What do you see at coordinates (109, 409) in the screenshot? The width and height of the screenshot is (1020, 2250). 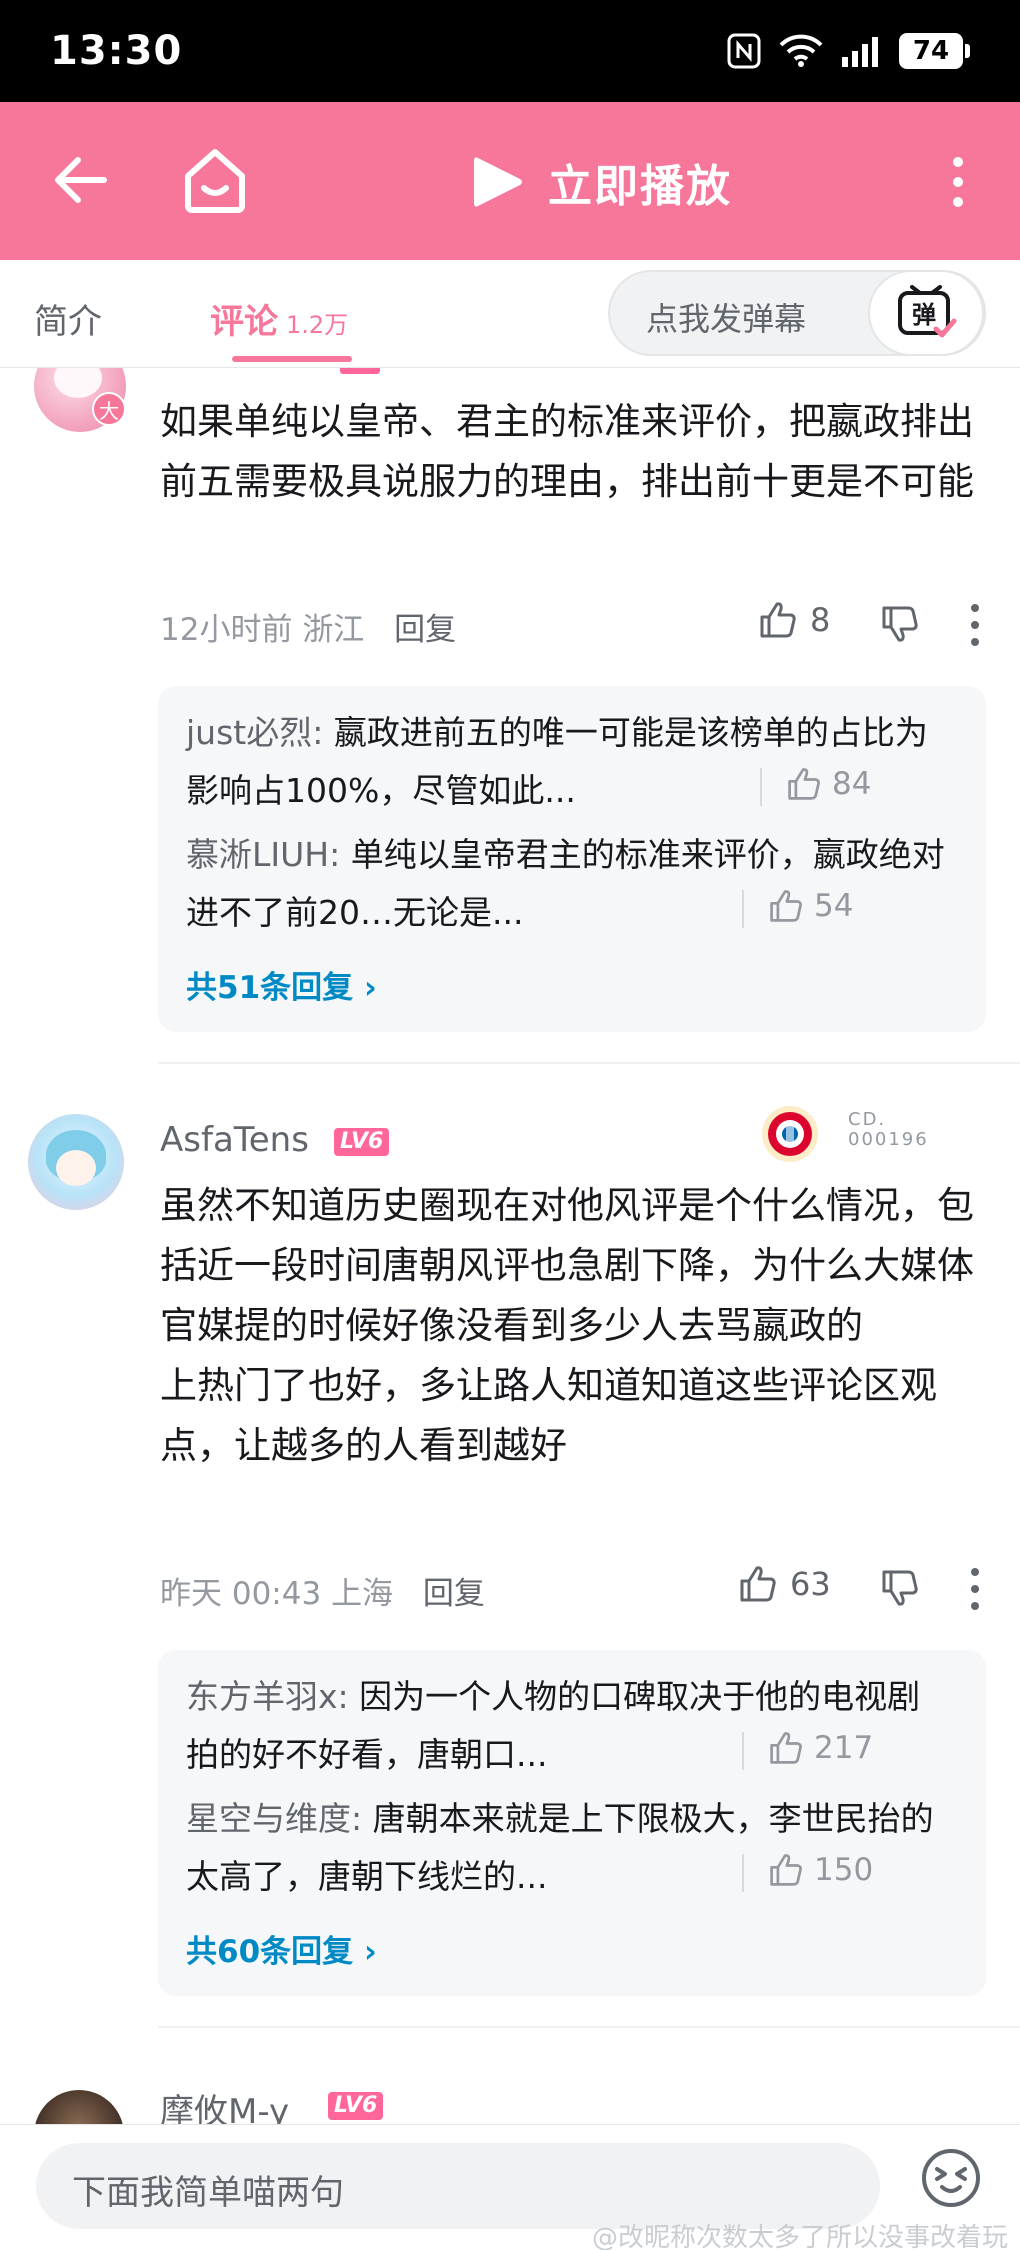 I see `user-badge: 大` at bounding box center [109, 409].